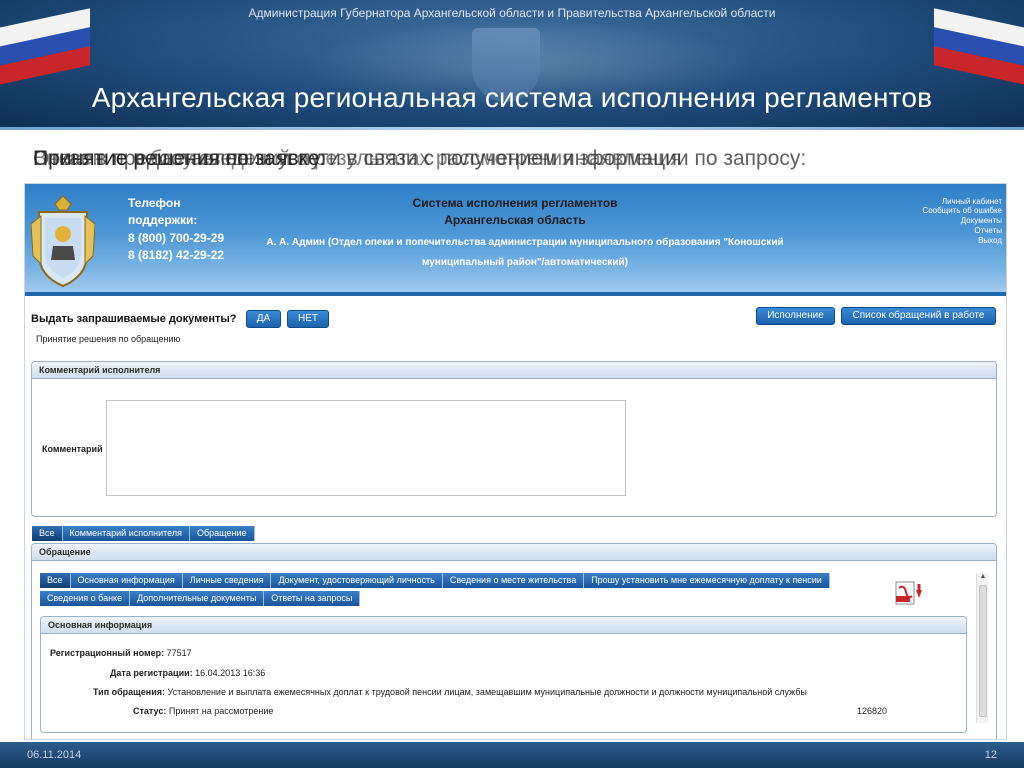 The height and width of the screenshot is (768, 1024). What do you see at coordinates (962, 210) in the screenshot?
I see `link-report-error: Сообщить об ошибке` at bounding box center [962, 210].